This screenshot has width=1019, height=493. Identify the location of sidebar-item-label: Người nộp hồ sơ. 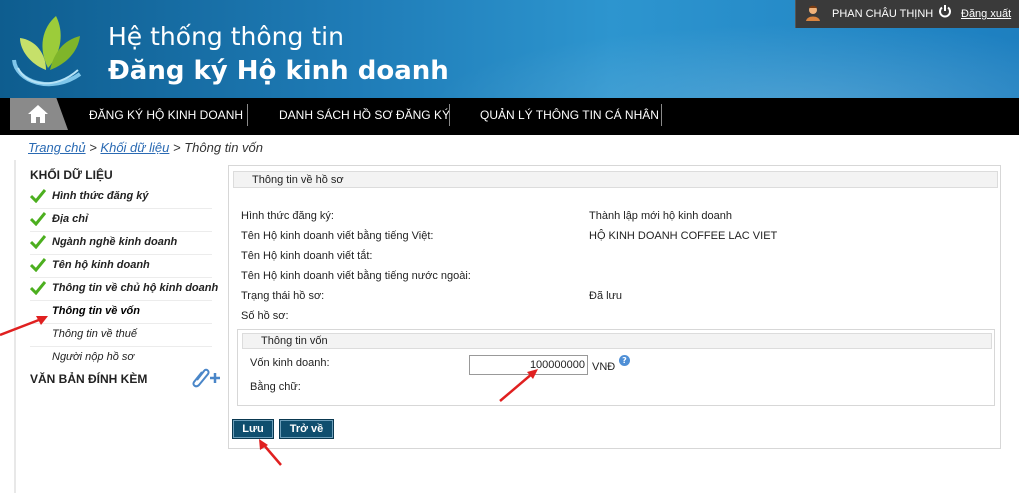
(93, 357).